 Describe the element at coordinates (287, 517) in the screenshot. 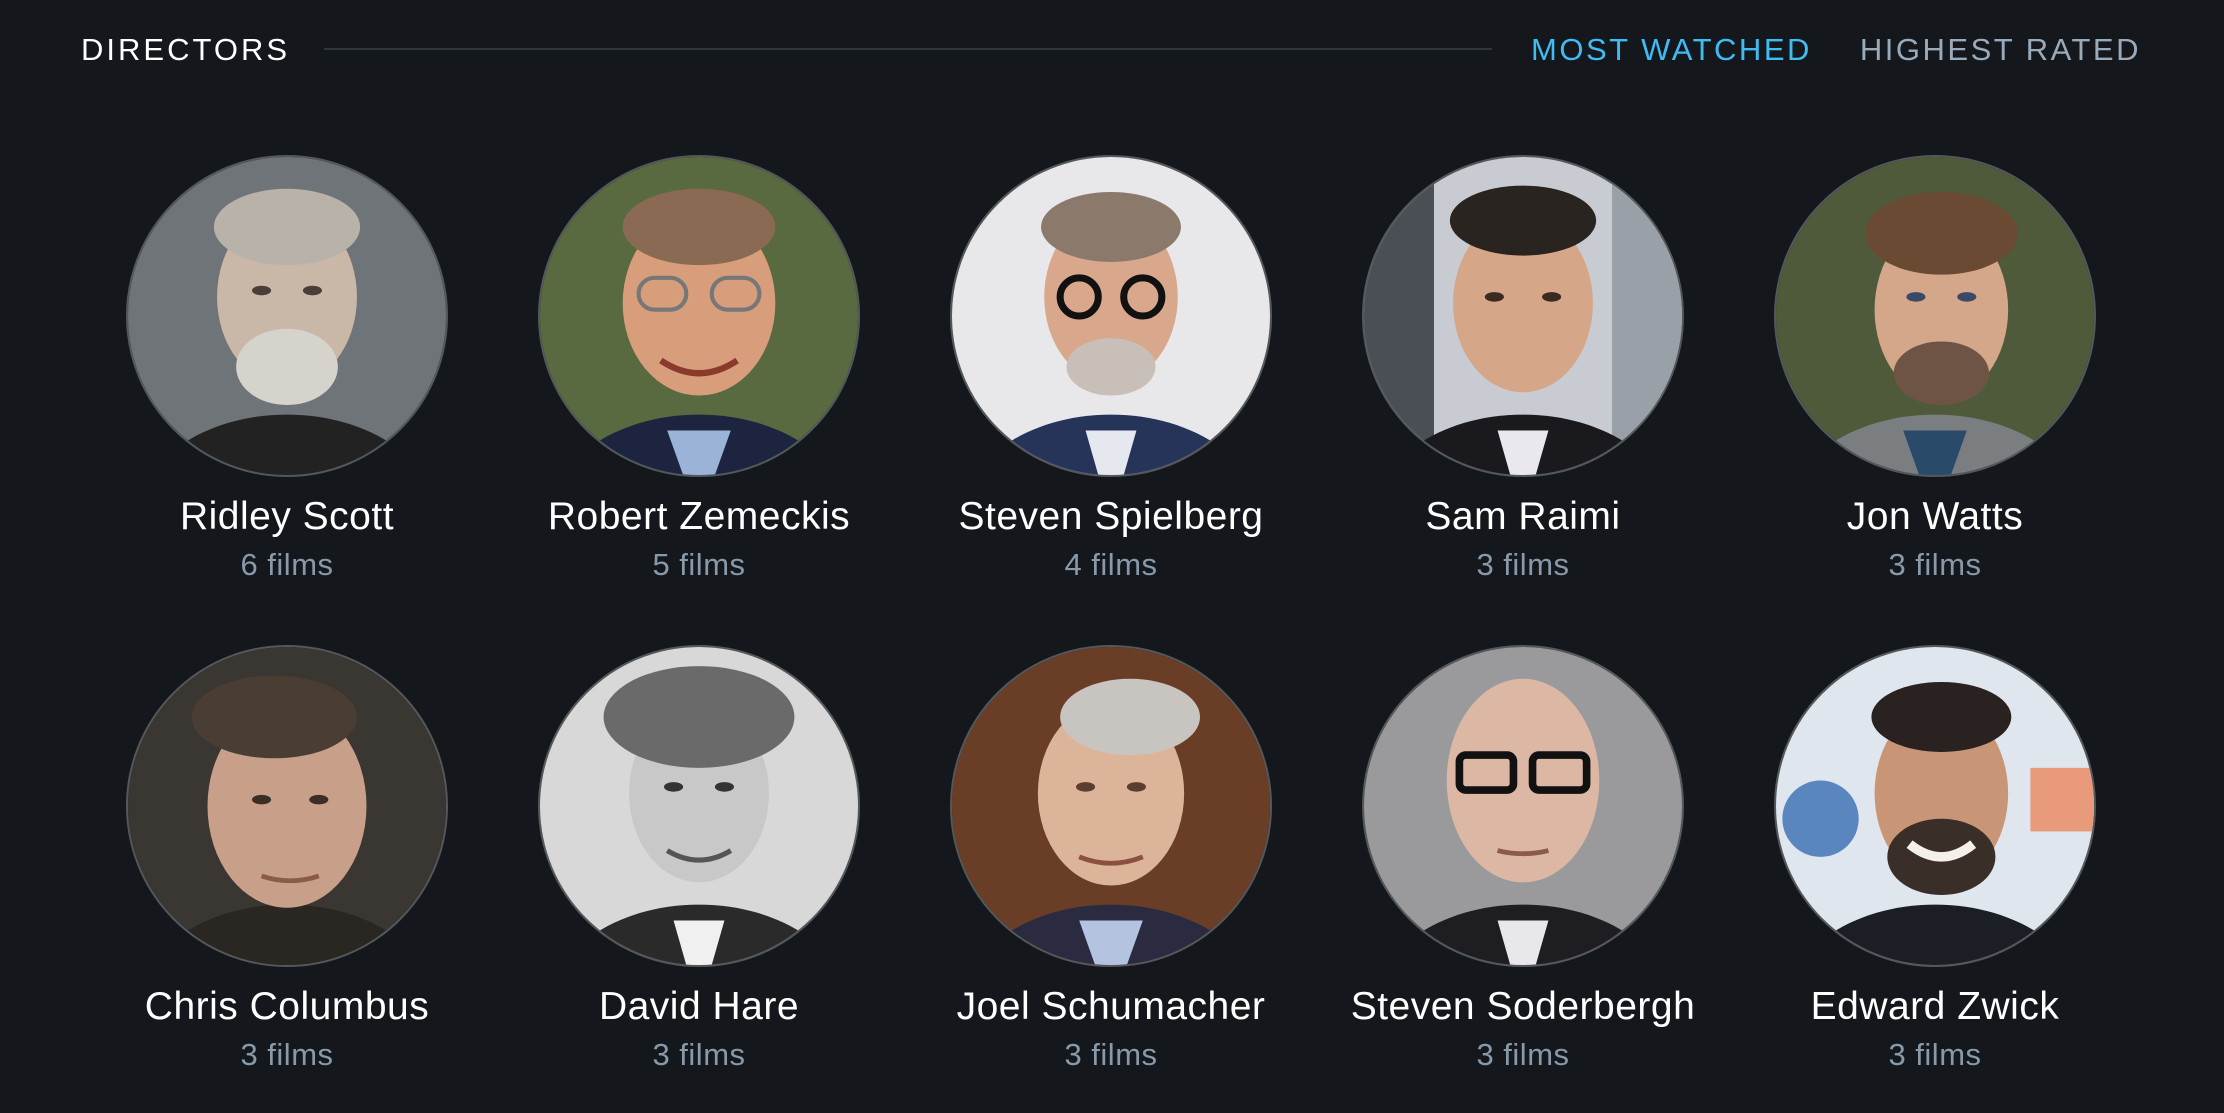

I see `director-name: Ridley Scott` at that location.